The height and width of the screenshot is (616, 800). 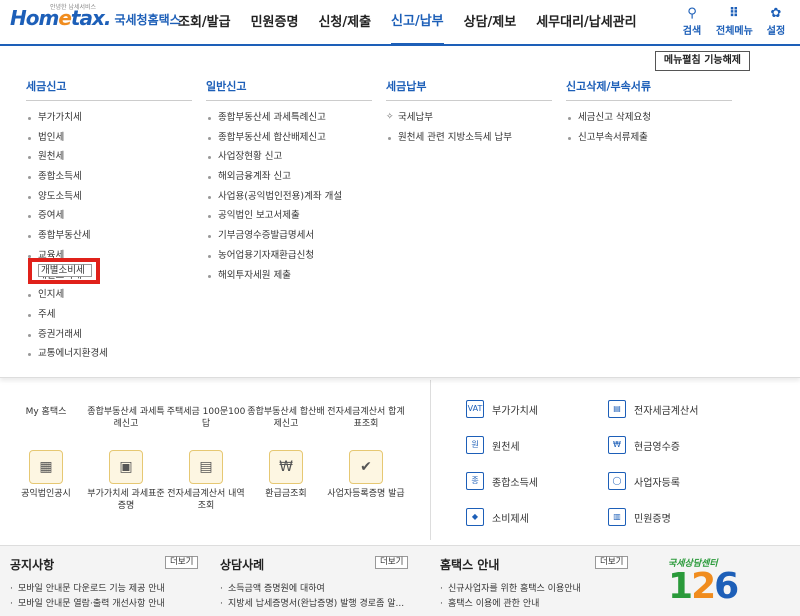 What do you see at coordinates (109, 295) in the screenshot?
I see `menu-item: 인지세` at bounding box center [109, 295].